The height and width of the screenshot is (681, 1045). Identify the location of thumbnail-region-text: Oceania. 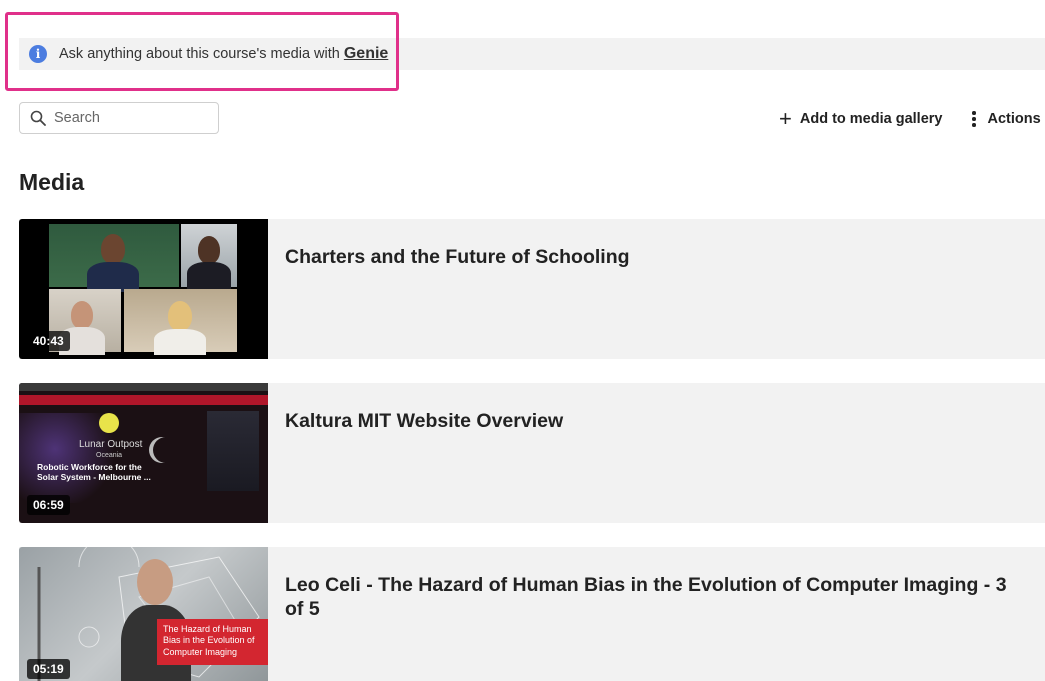
(109, 455).